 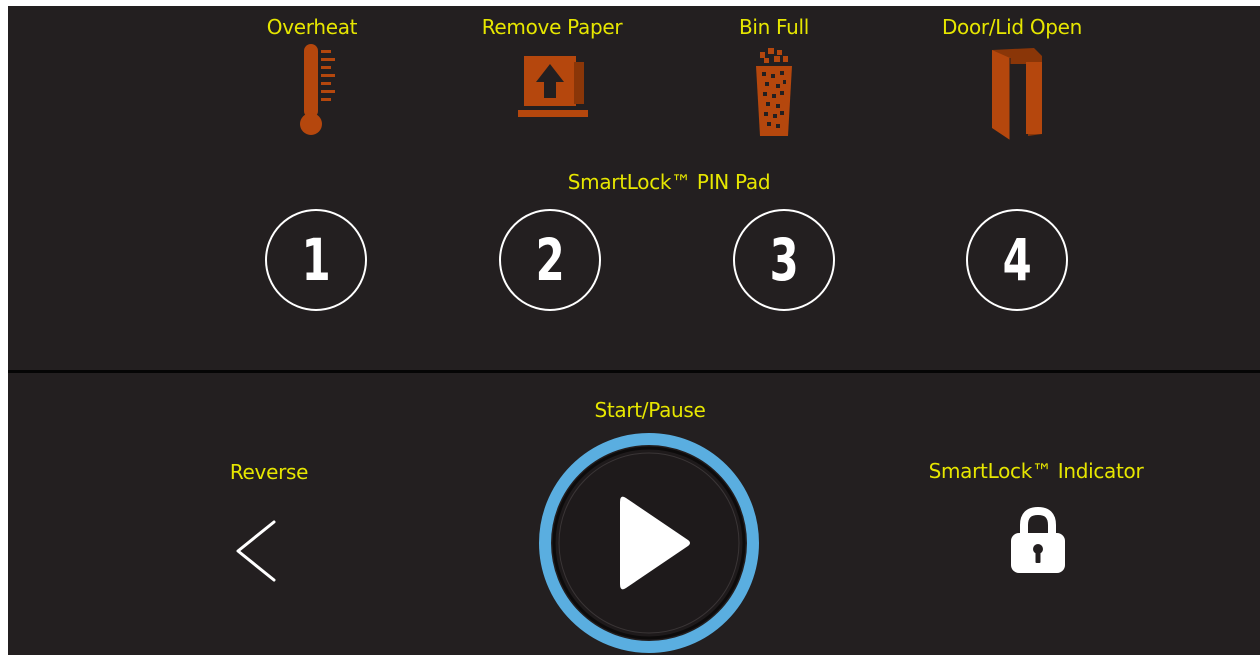 What do you see at coordinates (317, 89) in the screenshot?
I see `thermometer-icon` at bounding box center [317, 89].